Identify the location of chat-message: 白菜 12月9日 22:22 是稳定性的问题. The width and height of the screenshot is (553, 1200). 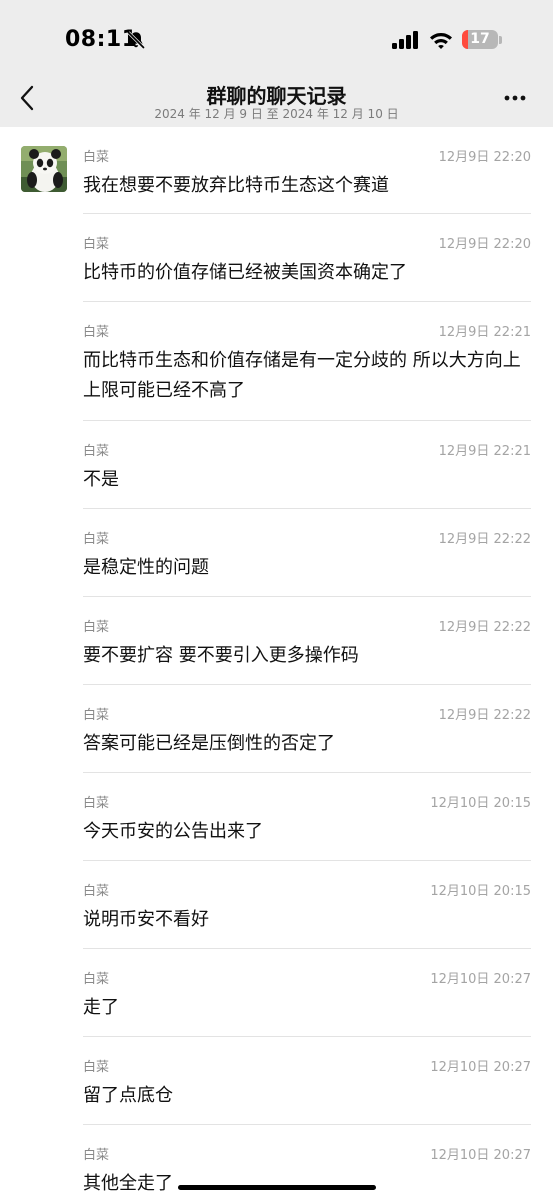
(276, 553).